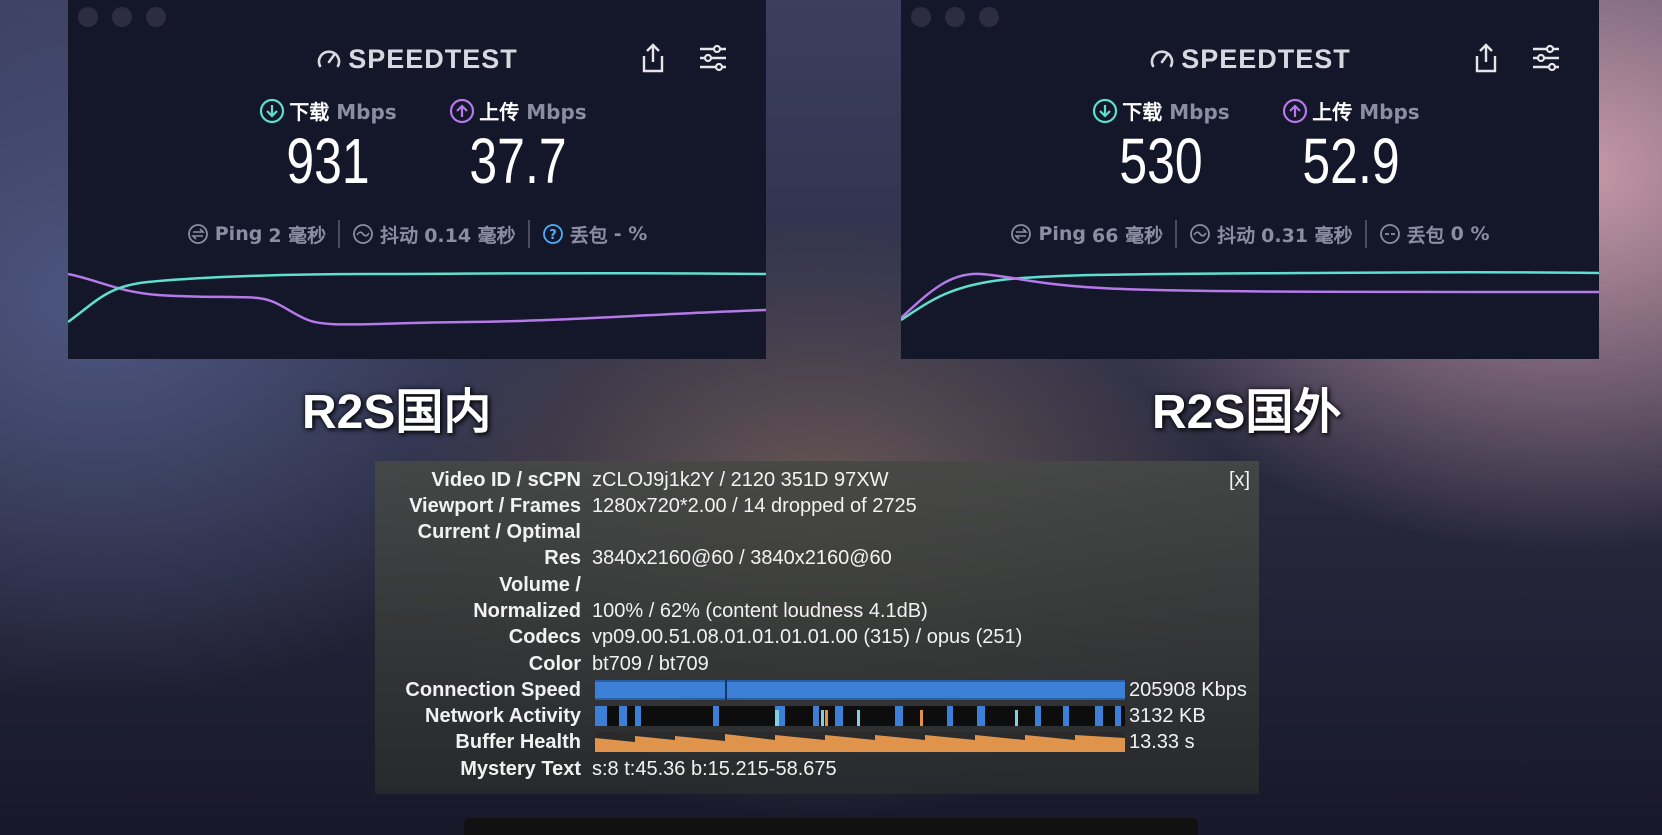 The height and width of the screenshot is (835, 1662). I want to click on upload-unit: Mbps, so click(556, 112).